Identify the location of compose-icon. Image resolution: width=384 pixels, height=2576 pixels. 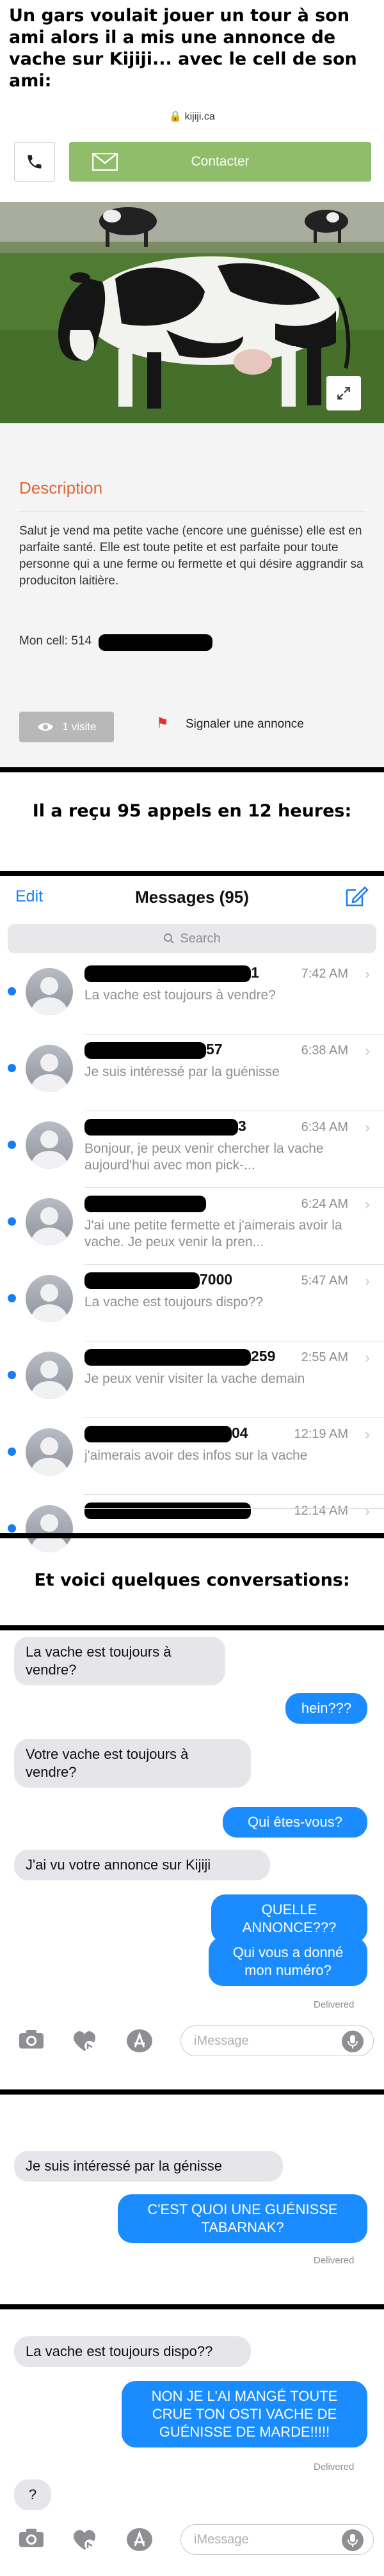
(357, 897).